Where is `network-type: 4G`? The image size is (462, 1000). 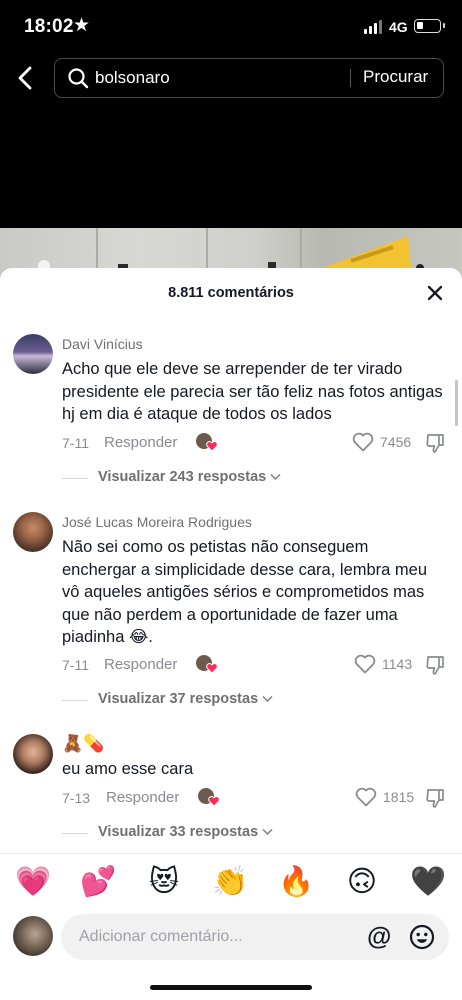 network-type: 4G is located at coordinates (398, 27).